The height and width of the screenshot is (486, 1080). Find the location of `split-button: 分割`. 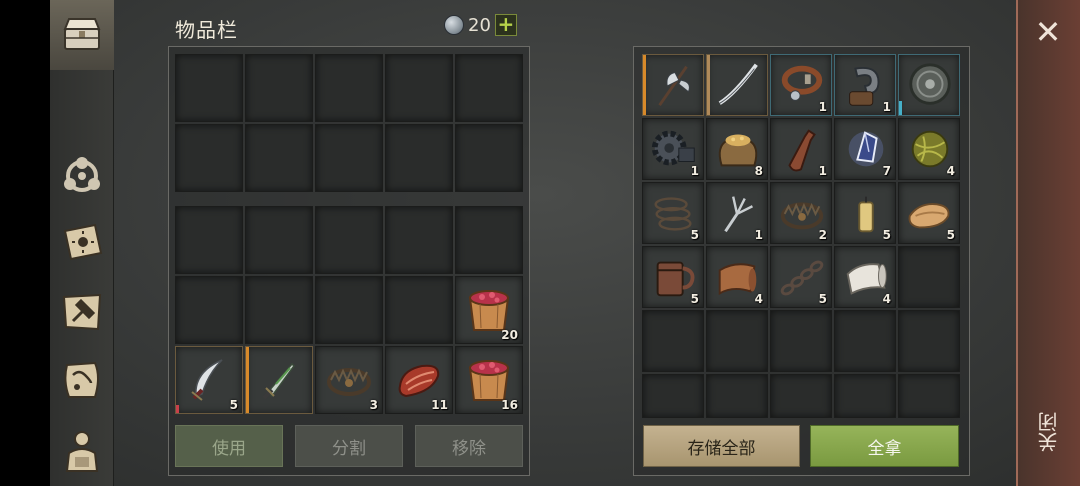

split-button: 分割 is located at coordinates (349, 446).